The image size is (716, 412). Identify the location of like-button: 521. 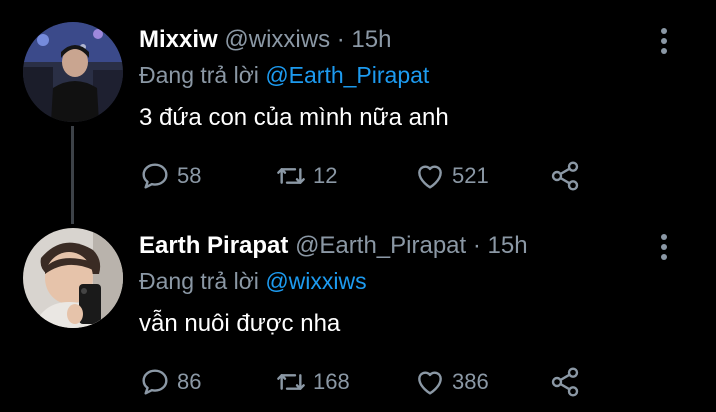
(451, 176).